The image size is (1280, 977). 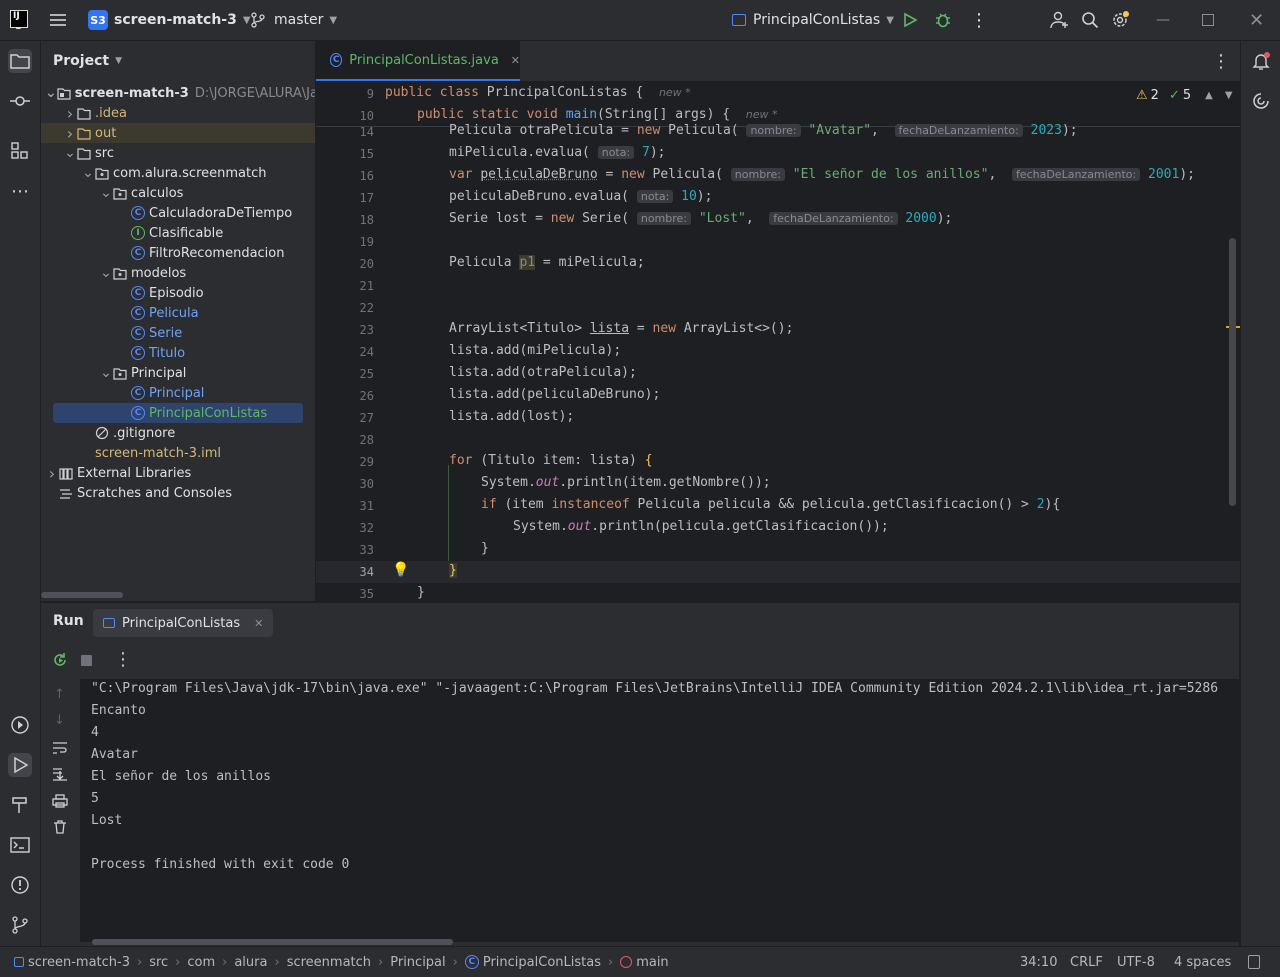 What do you see at coordinates (20, 191) in the screenshot?
I see `more-tool-windows-button: ⋯` at bounding box center [20, 191].